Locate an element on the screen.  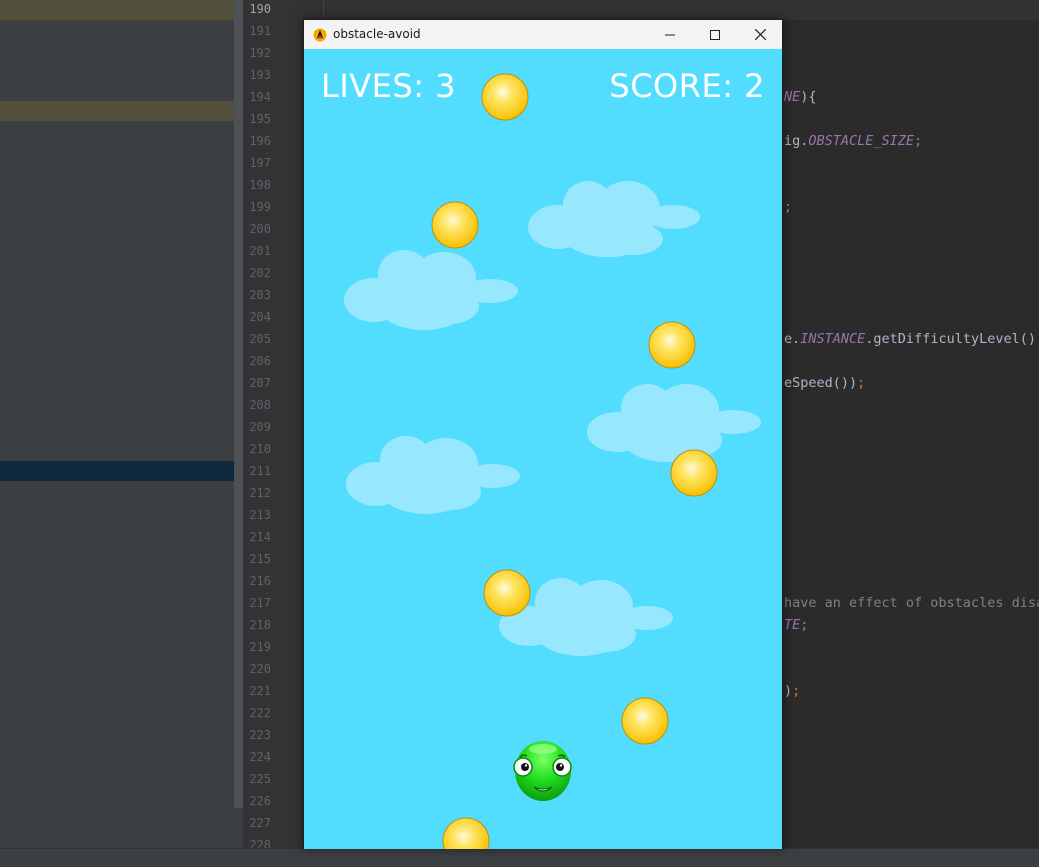
close-button is located at coordinates (760, 34).